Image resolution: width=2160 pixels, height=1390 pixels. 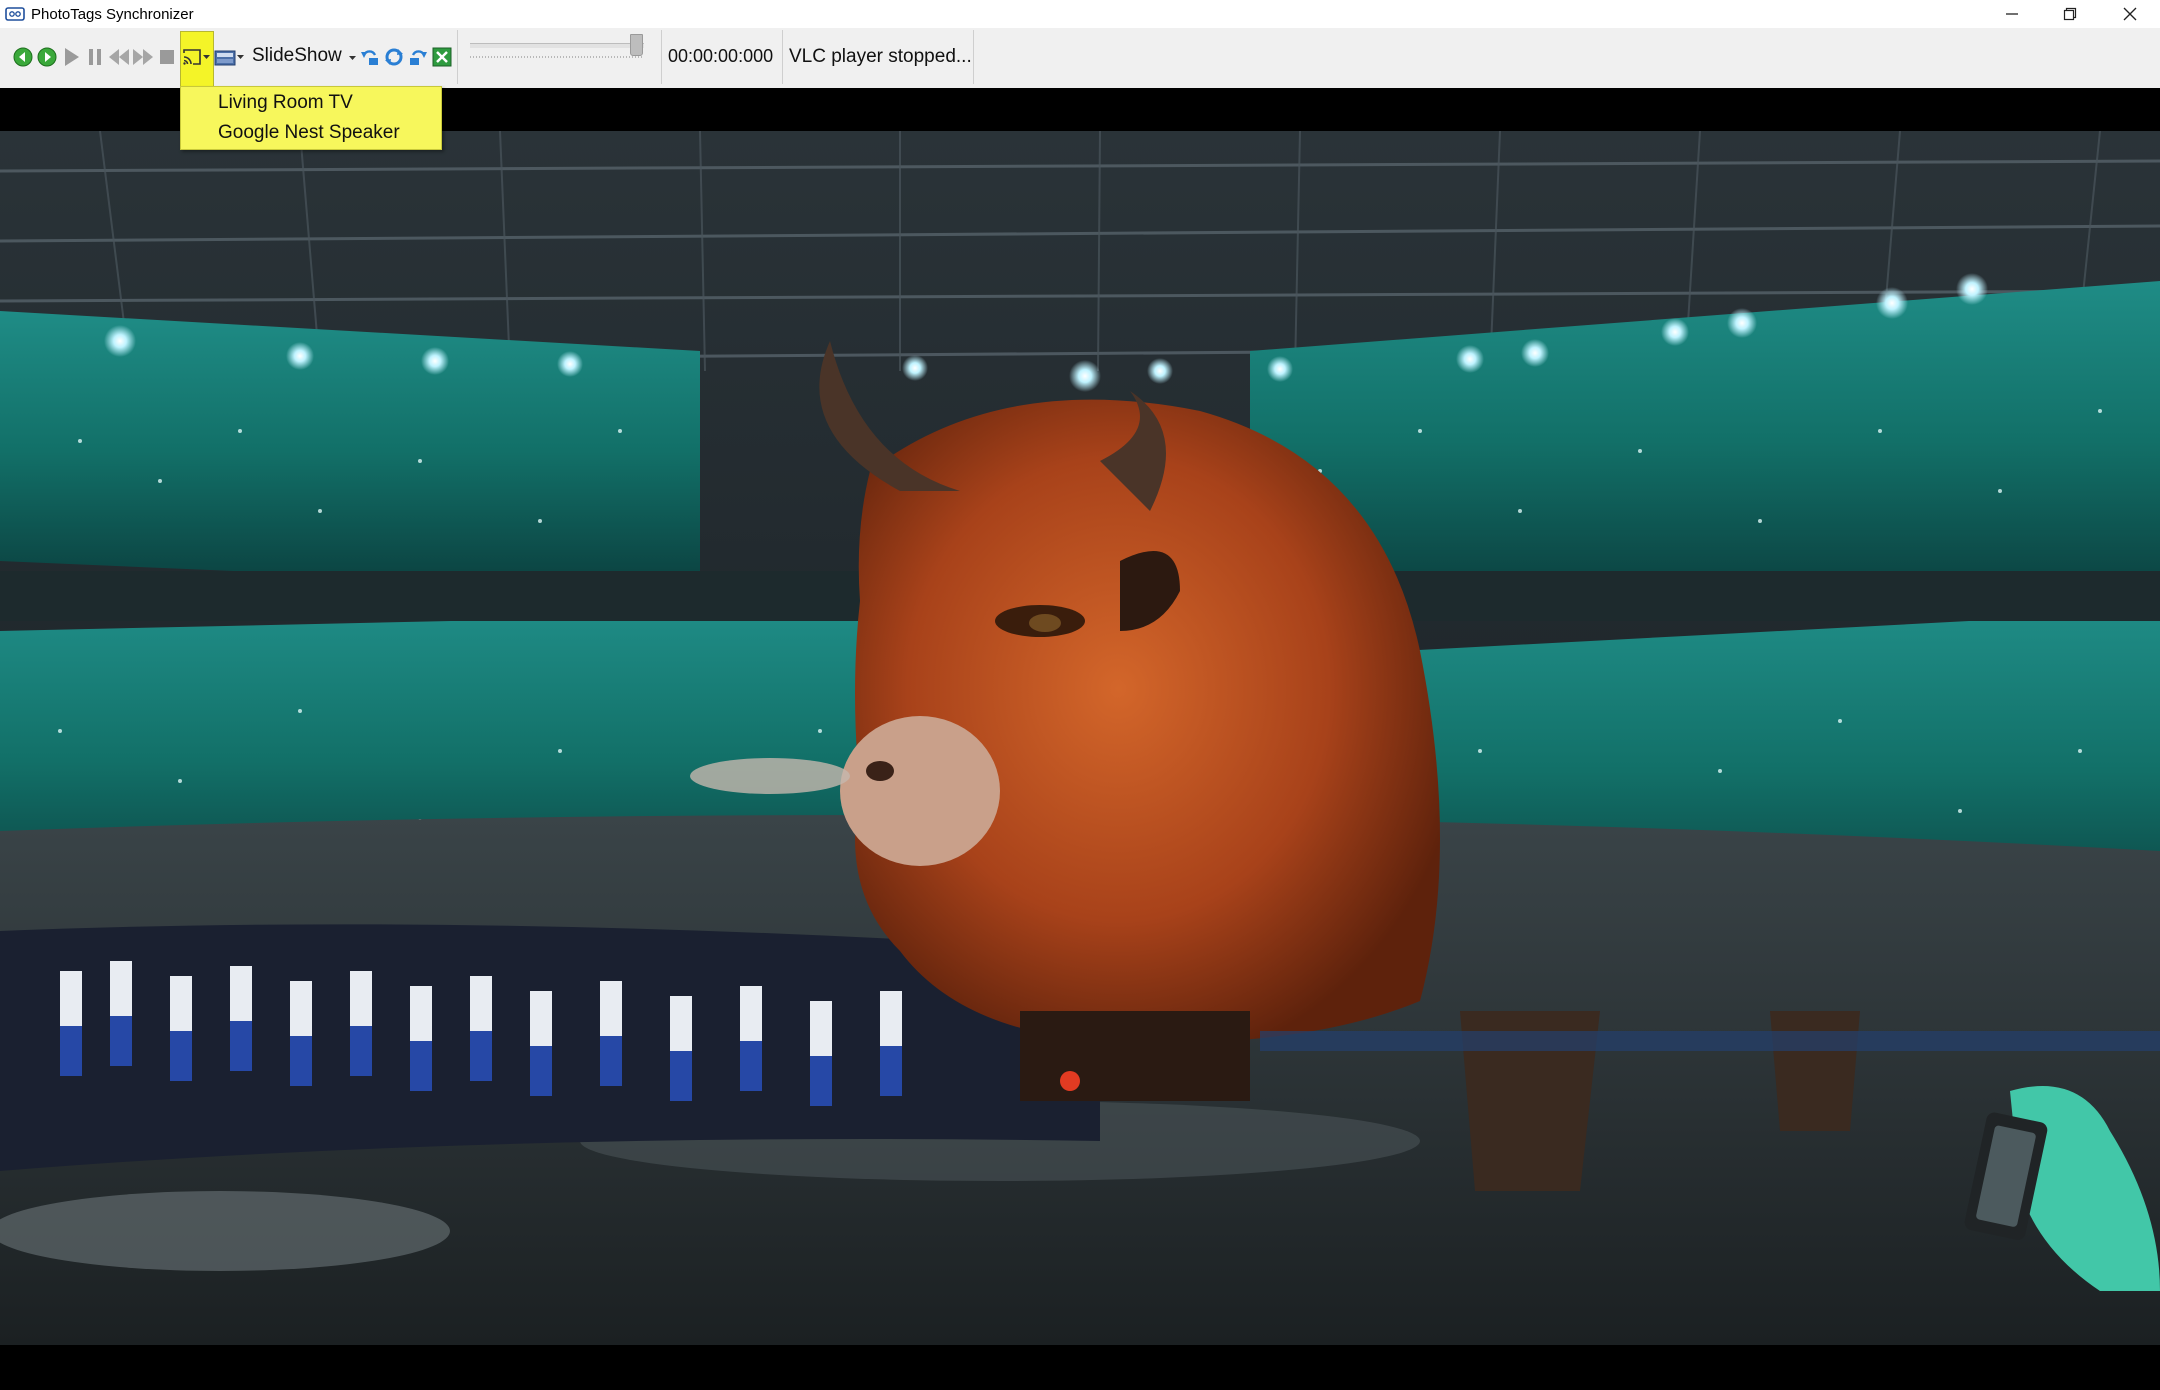 I want to click on previous-green-icon, so click(x=23, y=57).